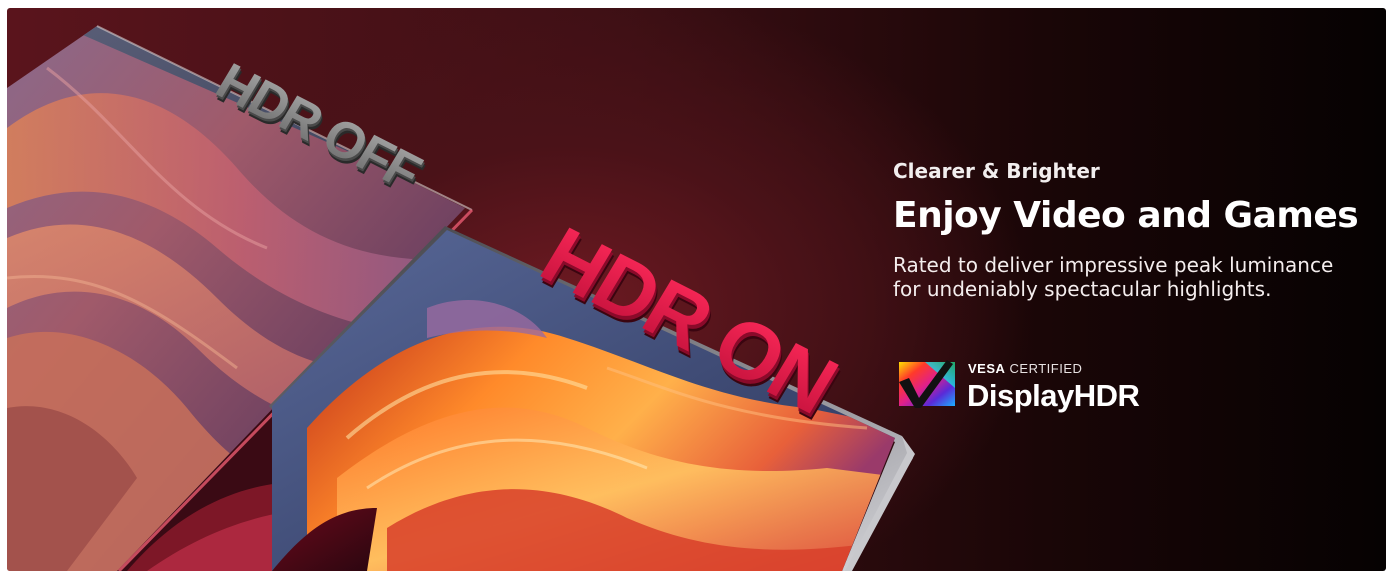 This screenshot has width=1393, height=571. What do you see at coordinates (1126, 215) in the screenshot?
I see `headline: Enjoy Video and Games` at bounding box center [1126, 215].